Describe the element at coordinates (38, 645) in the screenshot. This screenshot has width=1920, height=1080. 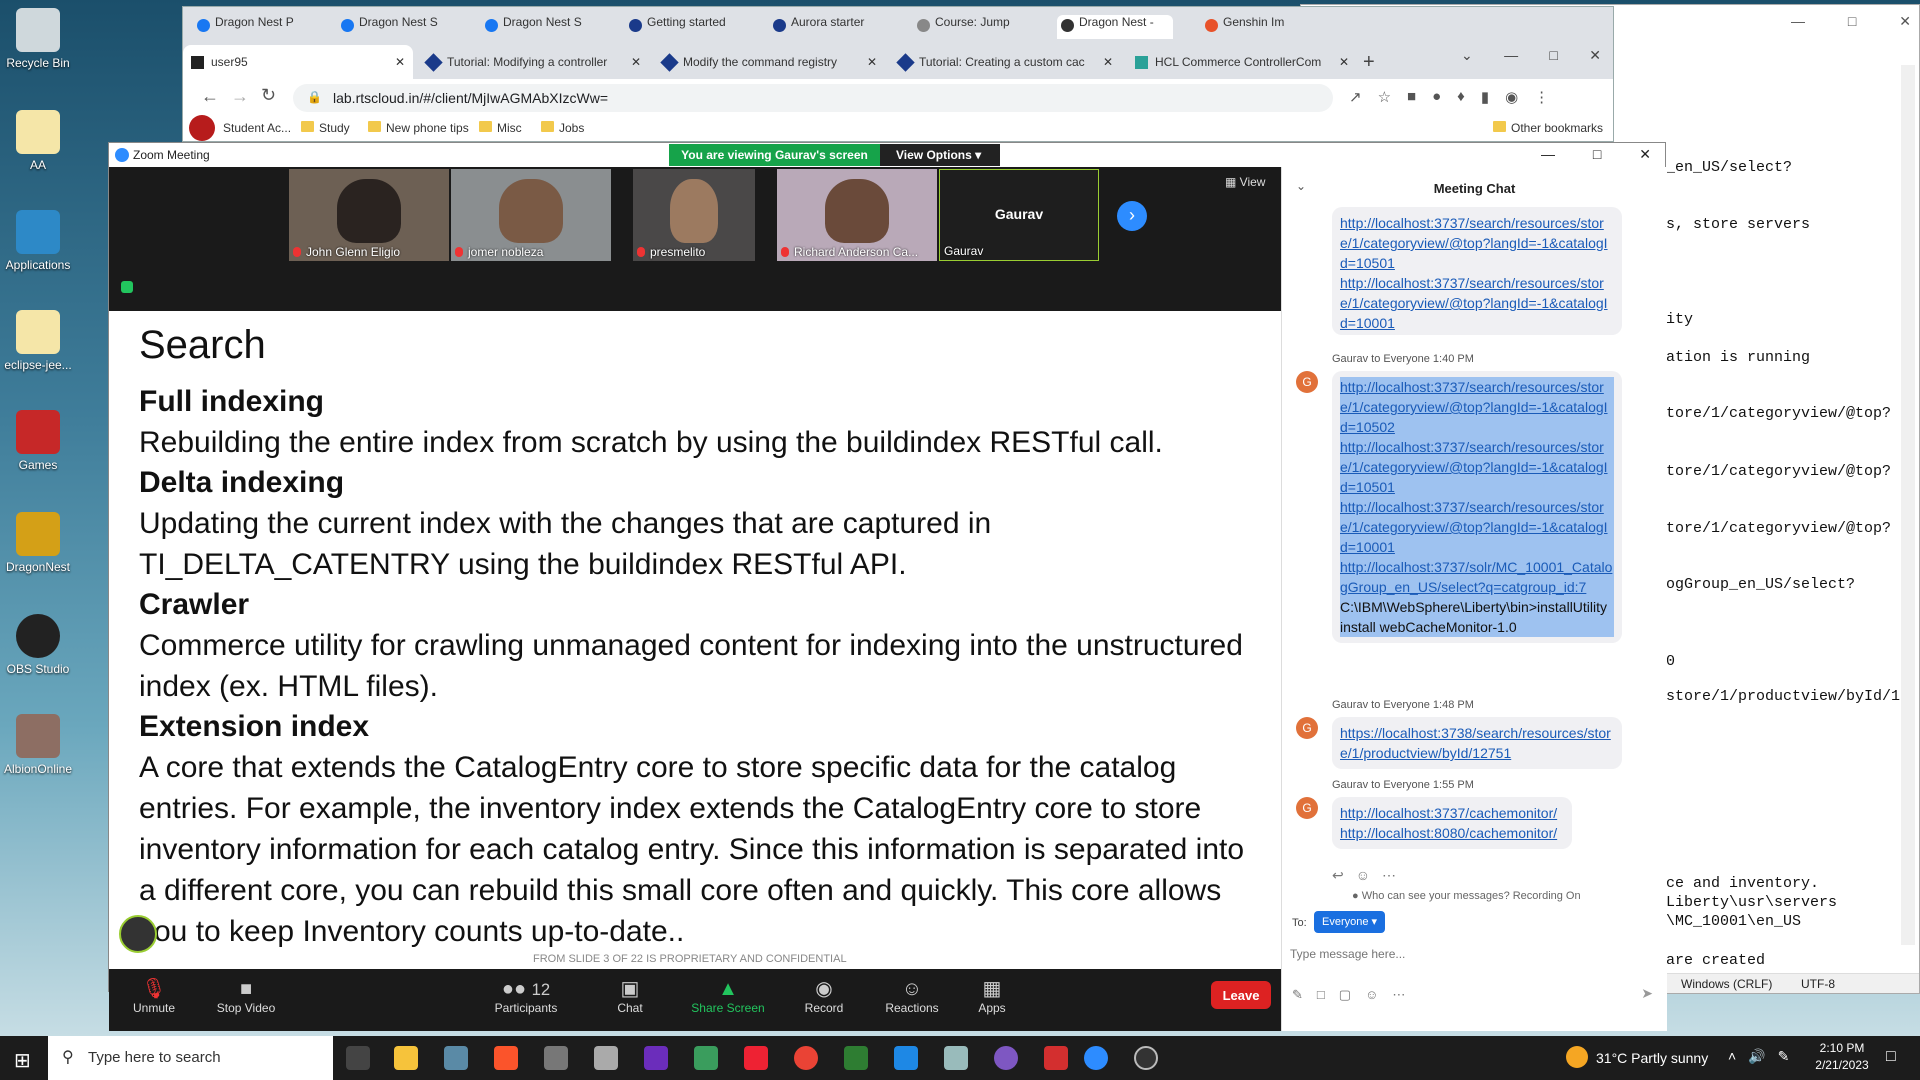
I see `desktop-icon-obs: OBS Studio` at that location.